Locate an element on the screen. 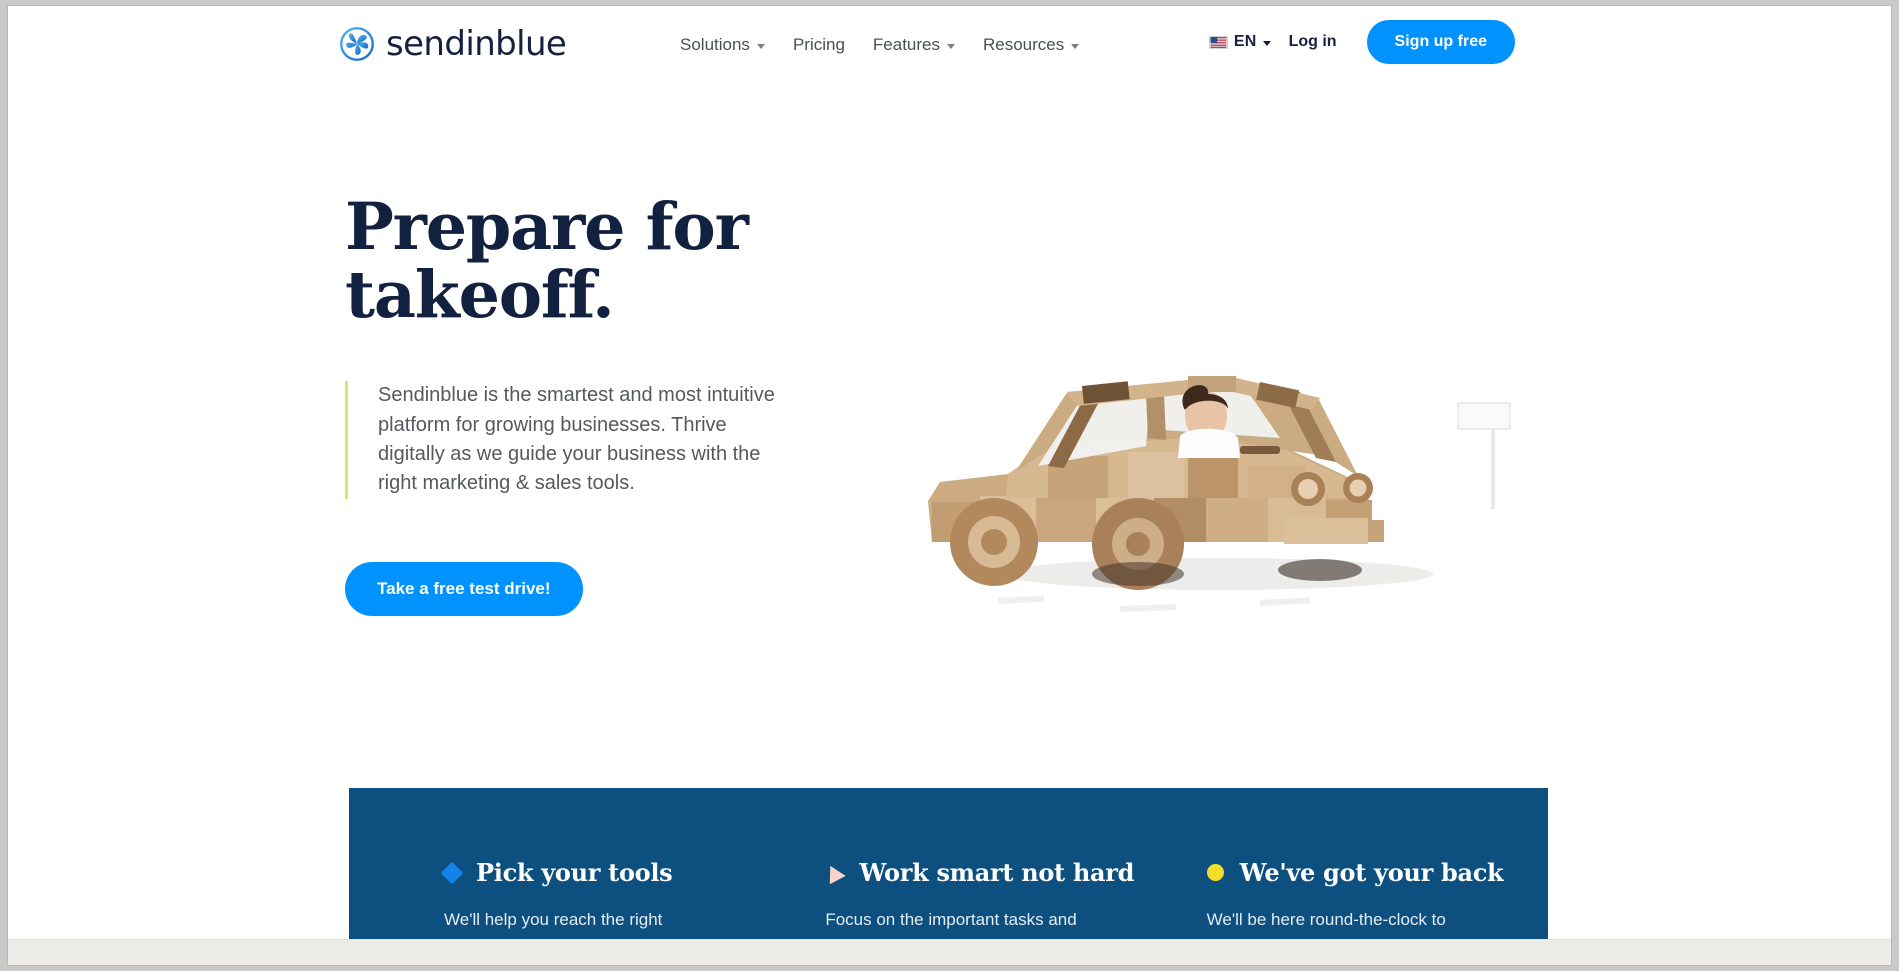 Image resolution: width=1899 pixels, height=971 pixels. nav-item-pricing: Pricing is located at coordinates (819, 45).